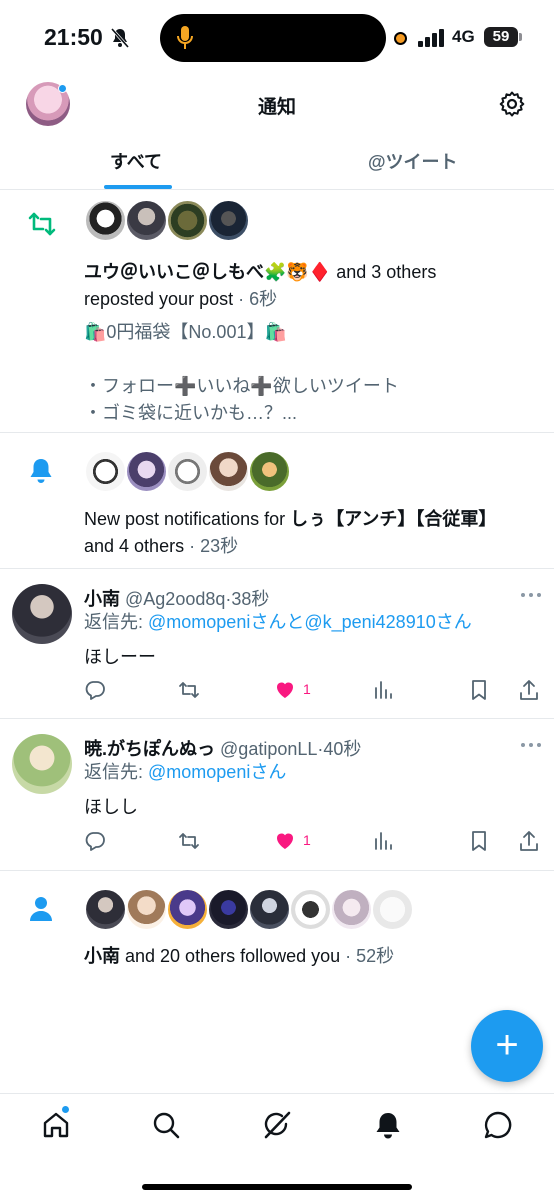 The image size is (554, 1200). Describe the element at coordinates (277, 38) in the screenshot. I see `status-bar: 21:50 4G 59` at that location.